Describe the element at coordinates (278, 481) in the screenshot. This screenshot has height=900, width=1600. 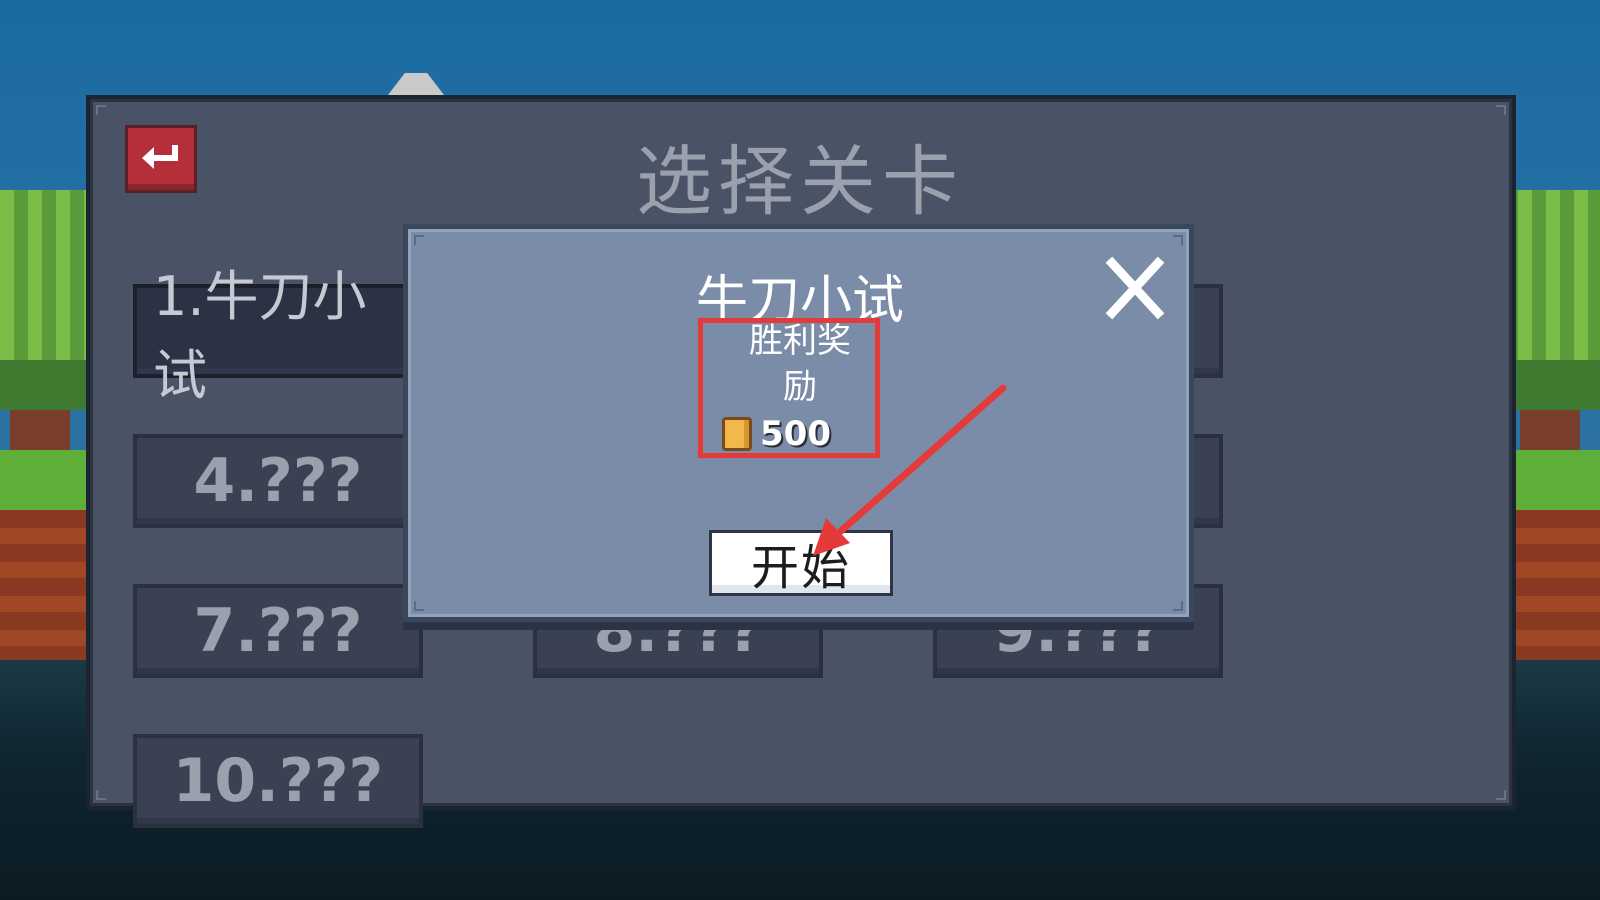
I see `level-button-4: 4.???` at that location.